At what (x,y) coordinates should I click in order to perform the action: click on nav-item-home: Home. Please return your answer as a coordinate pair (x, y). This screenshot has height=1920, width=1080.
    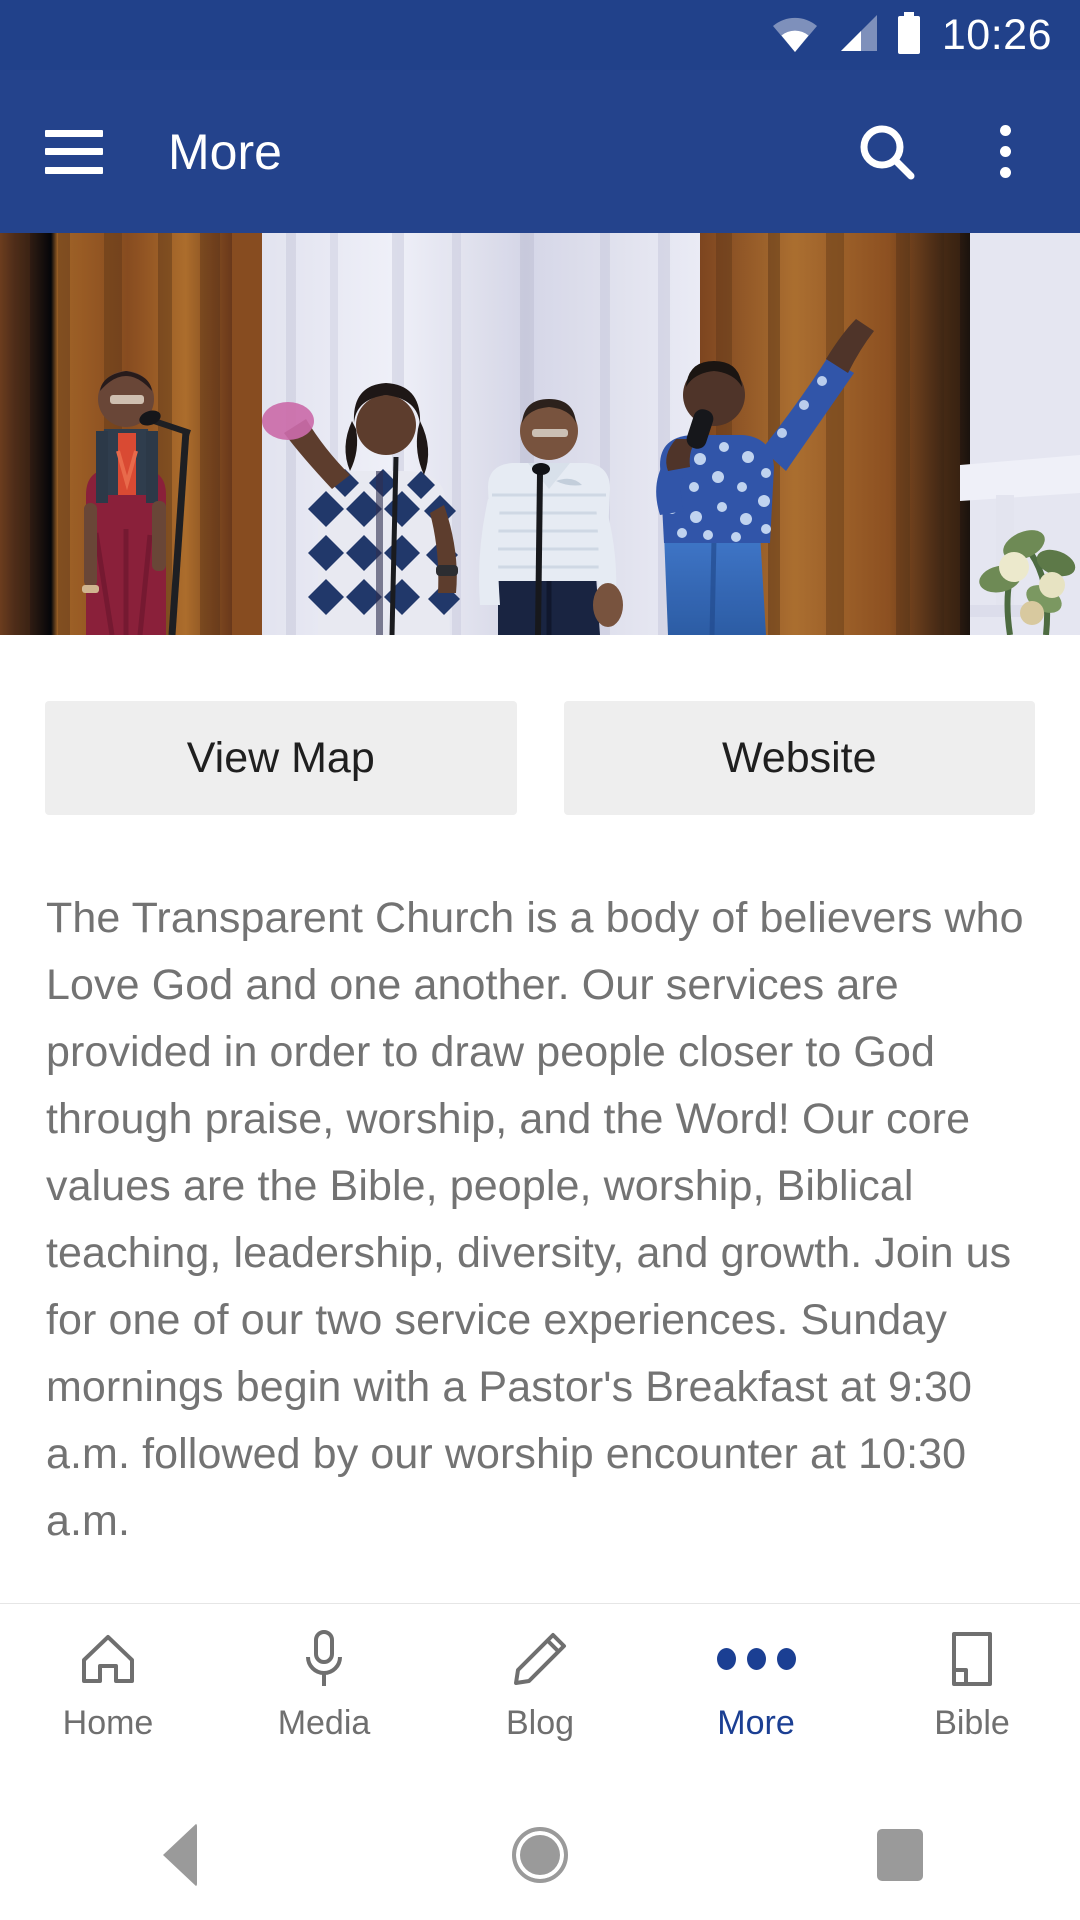
    Looking at the image, I should click on (108, 1684).